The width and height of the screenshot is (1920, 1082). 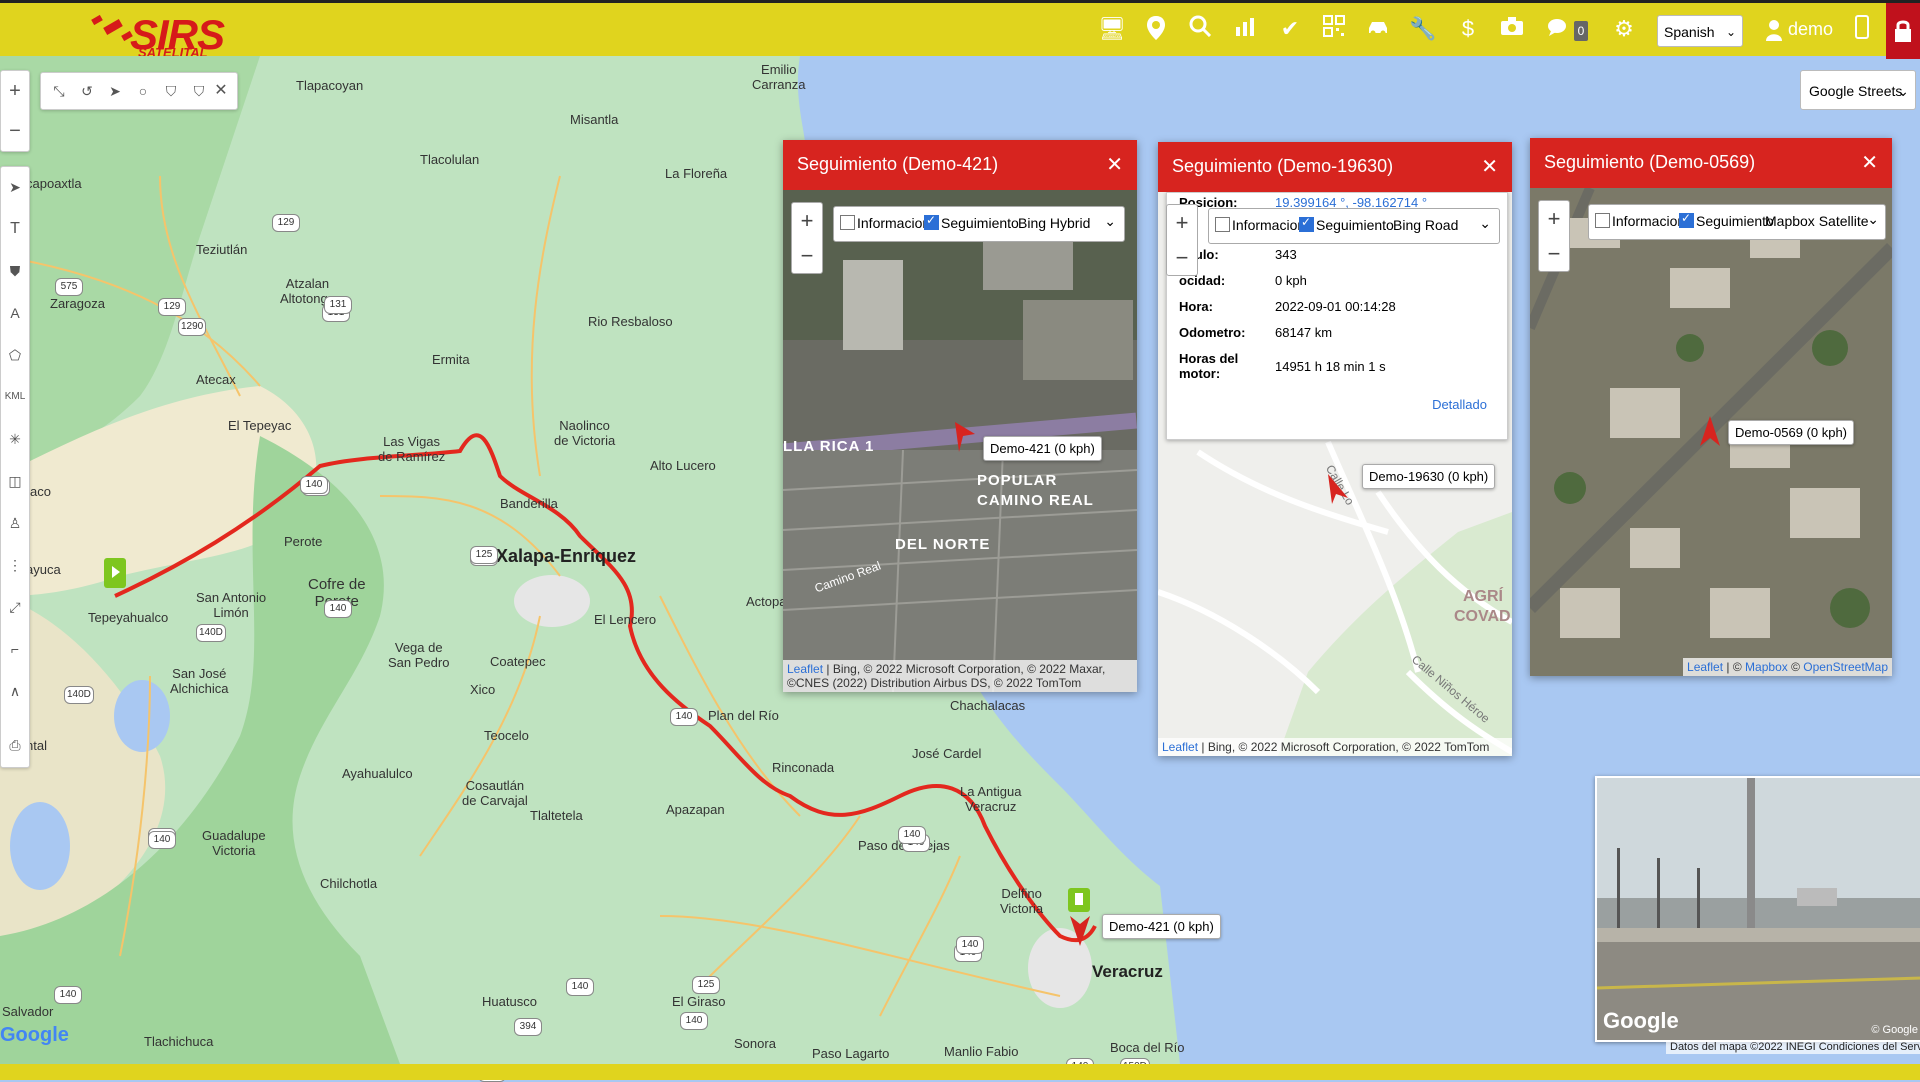 I want to click on font-icon: A, so click(x=15, y=313).